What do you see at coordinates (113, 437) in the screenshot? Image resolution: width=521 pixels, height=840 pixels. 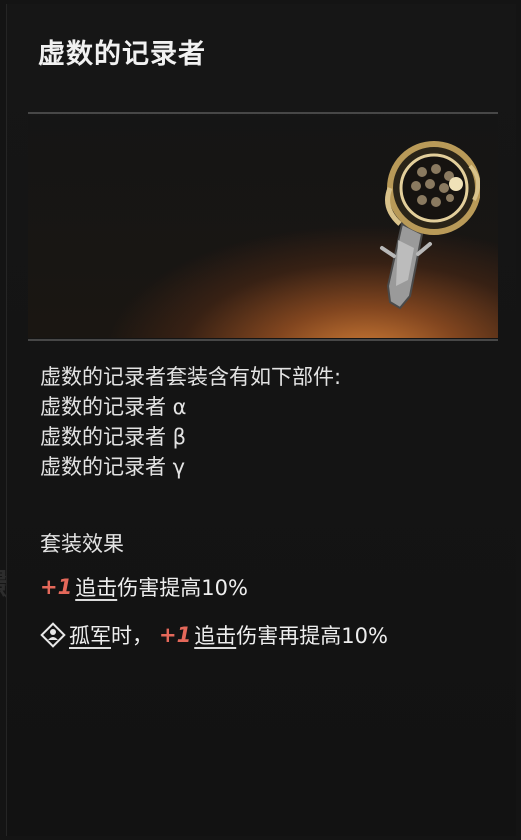 I see `set-part-beta: 虚数的记录者 β` at bounding box center [113, 437].